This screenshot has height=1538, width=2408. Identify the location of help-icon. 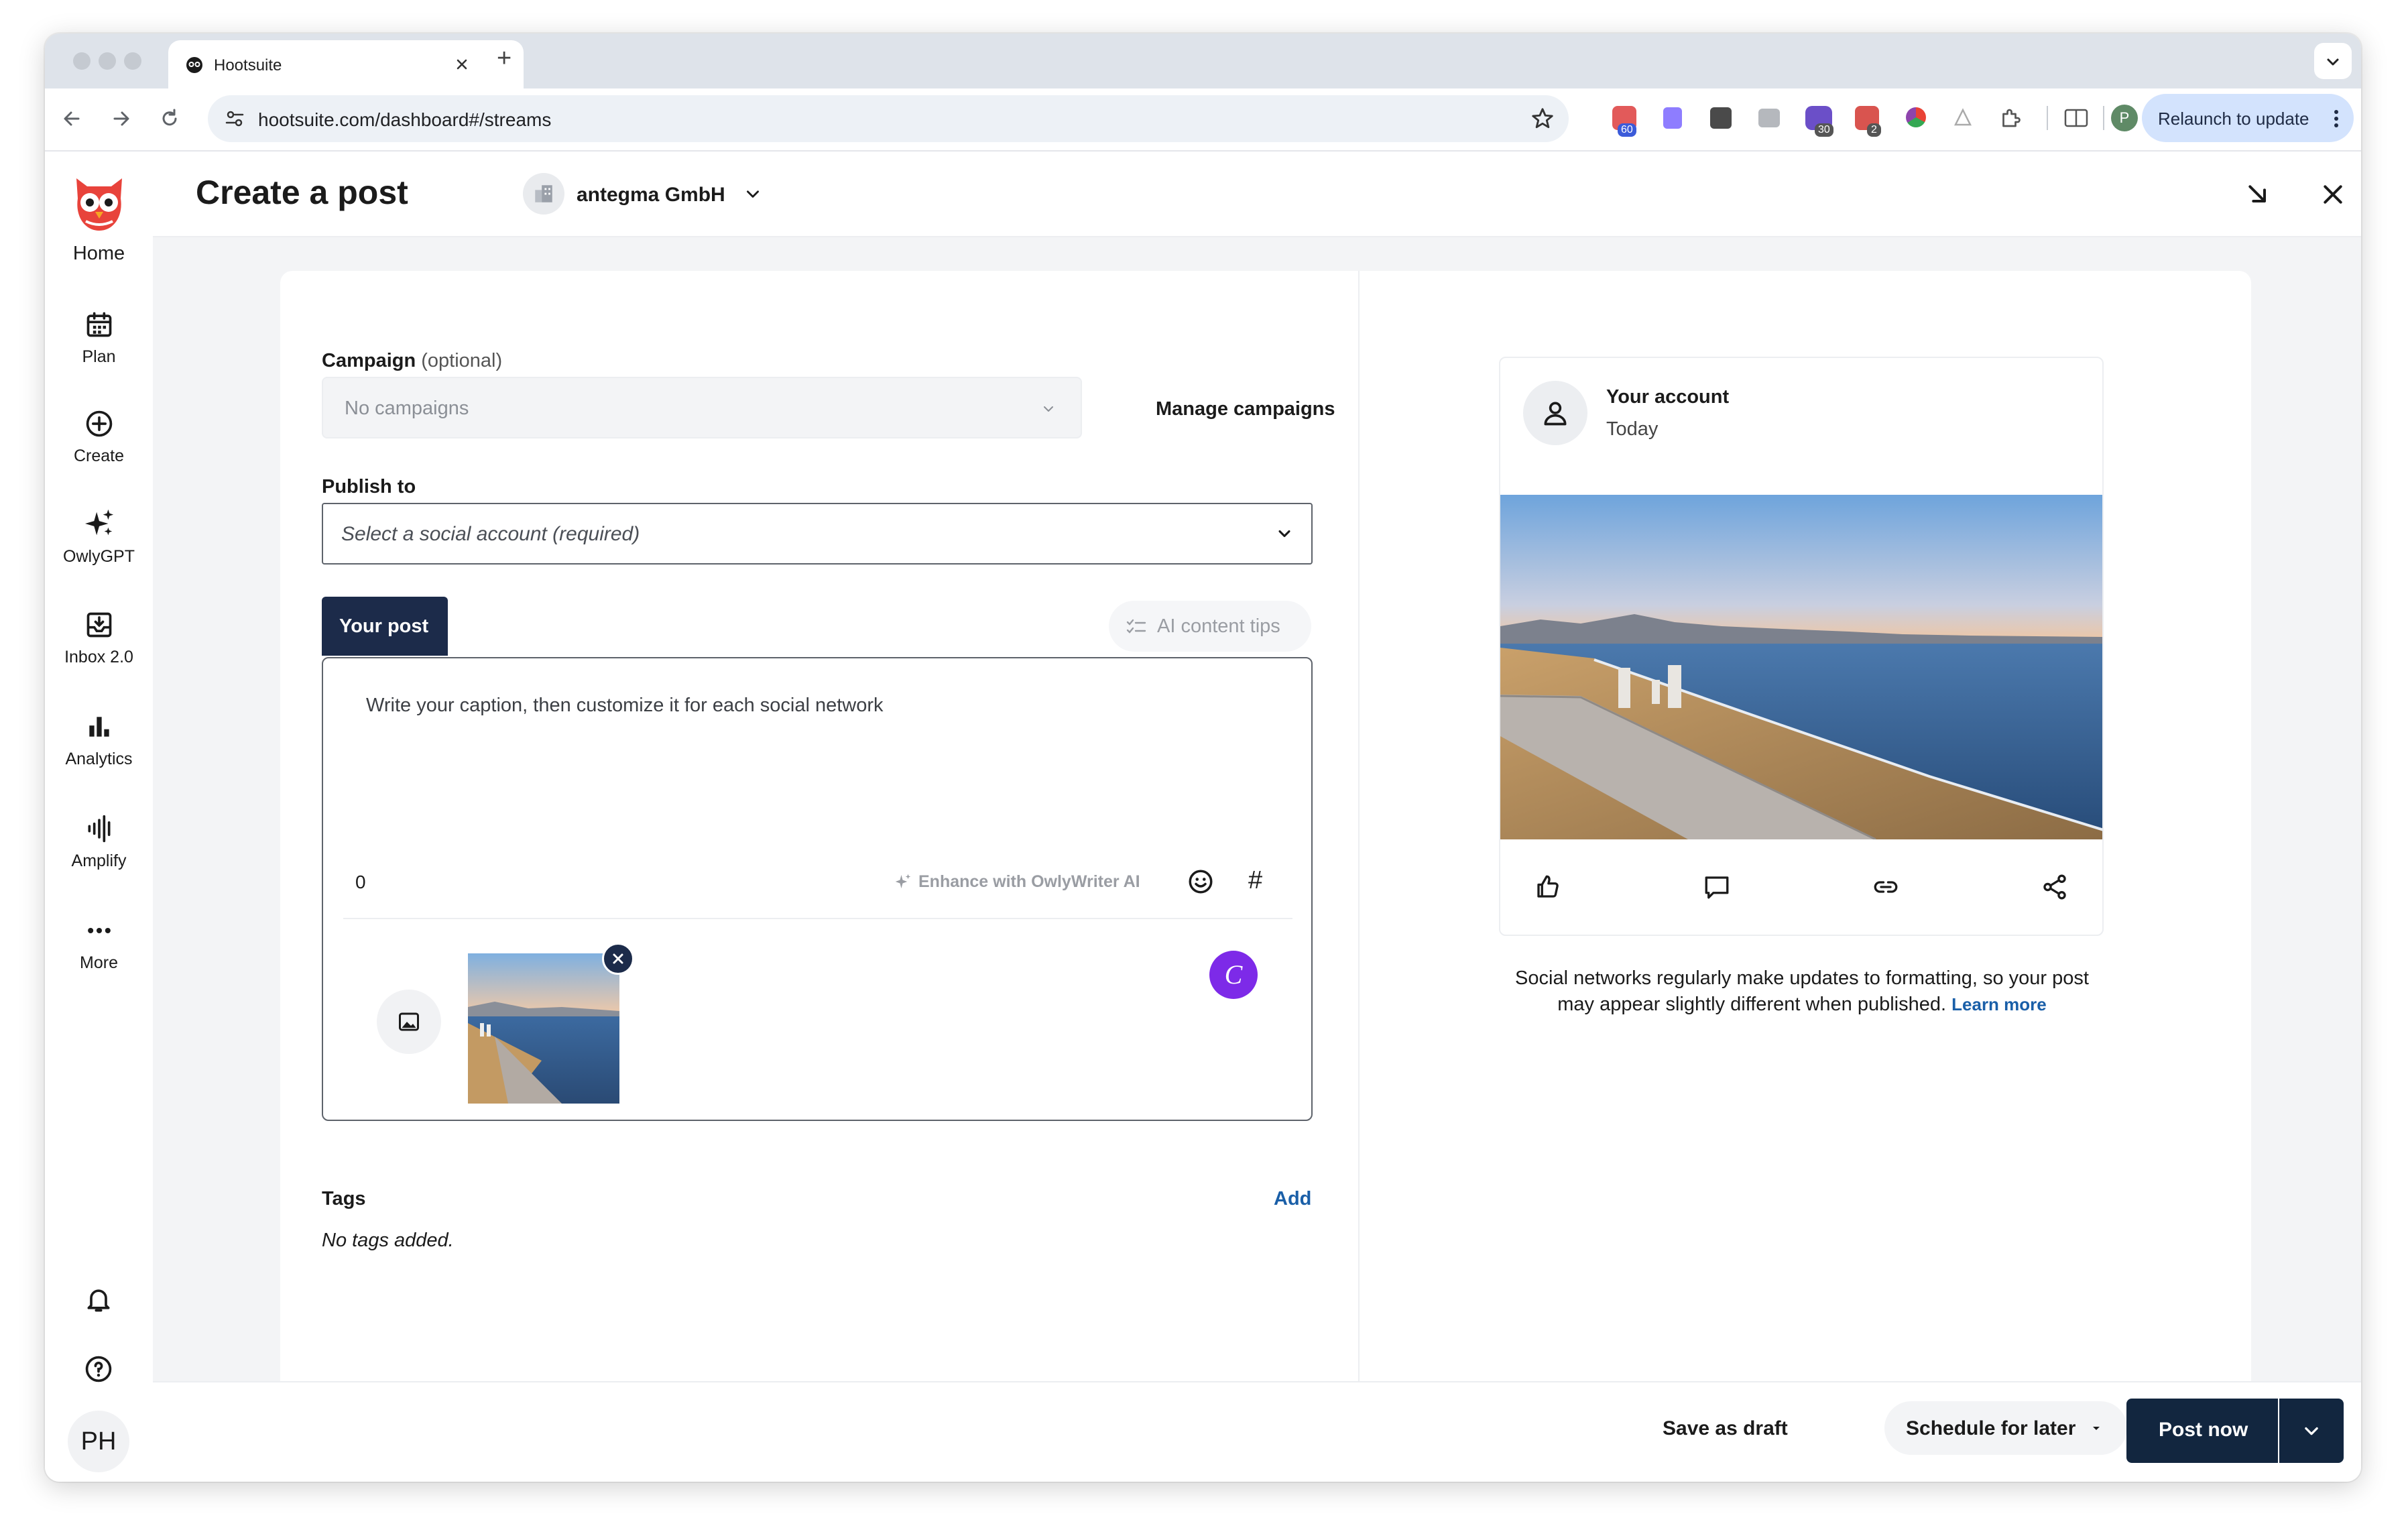
(98, 1369).